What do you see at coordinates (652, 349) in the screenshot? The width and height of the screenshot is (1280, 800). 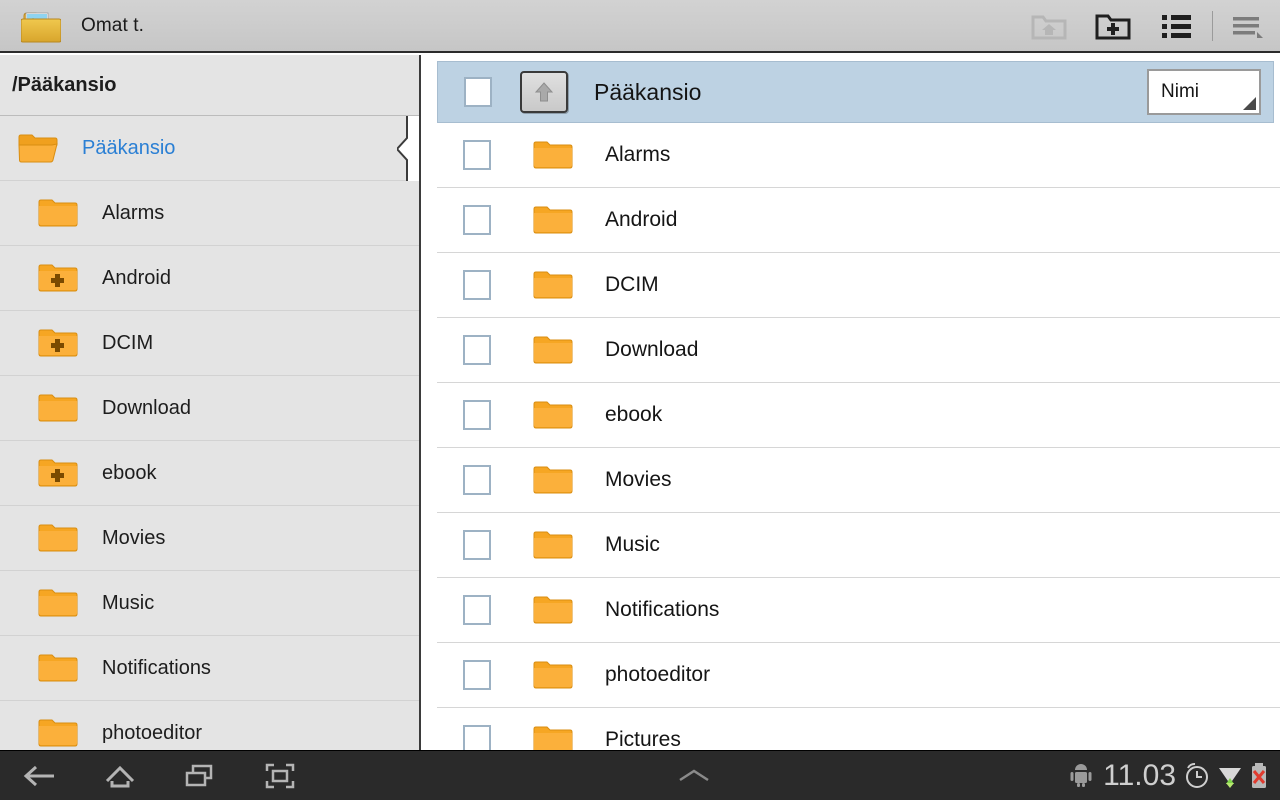 I see `row-label: Download` at bounding box center [652, 349].